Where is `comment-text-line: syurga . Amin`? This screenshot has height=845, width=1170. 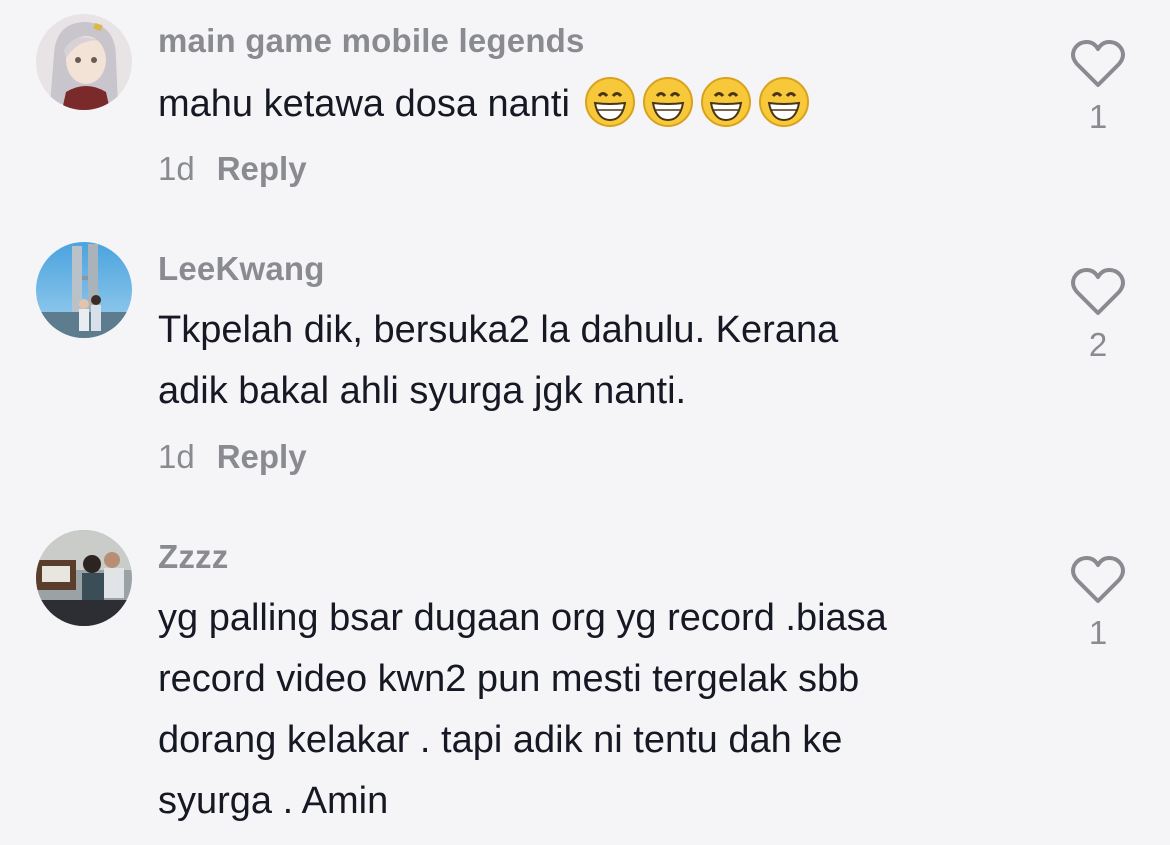
comment-text-line: syurga . Amin is located at coordinates (273, 801).